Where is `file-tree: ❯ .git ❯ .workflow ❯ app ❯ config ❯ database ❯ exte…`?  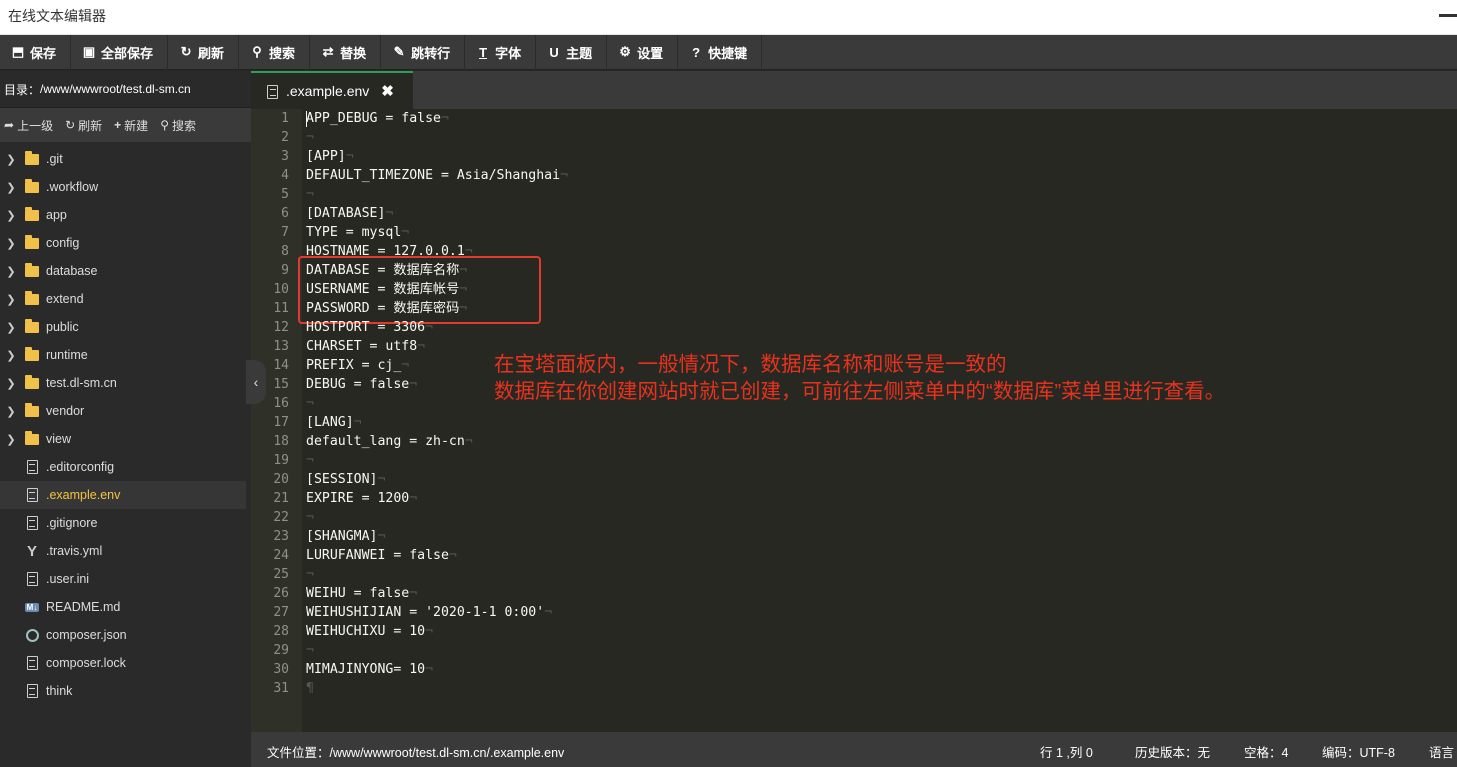 file-tree: ❯ .git ❯ .workflow ❯ app ❯ config ❯ database ❯ exte… is located at coordinates (125, 423).